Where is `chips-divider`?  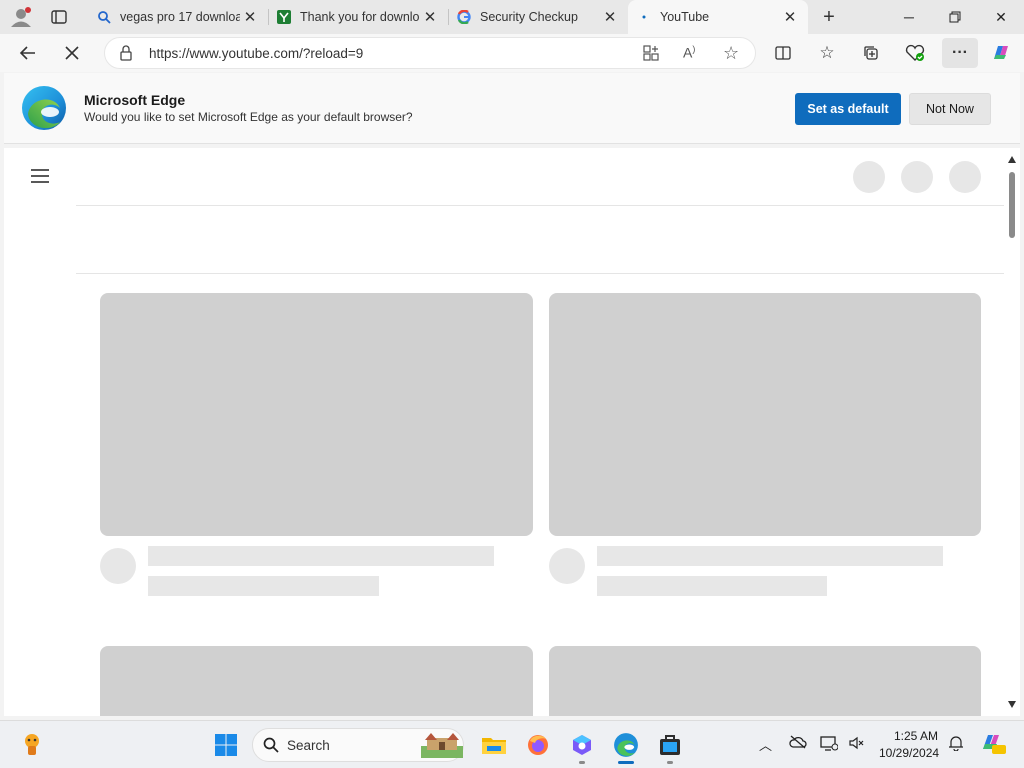 chips-divider is located at coordinates (540, 273).